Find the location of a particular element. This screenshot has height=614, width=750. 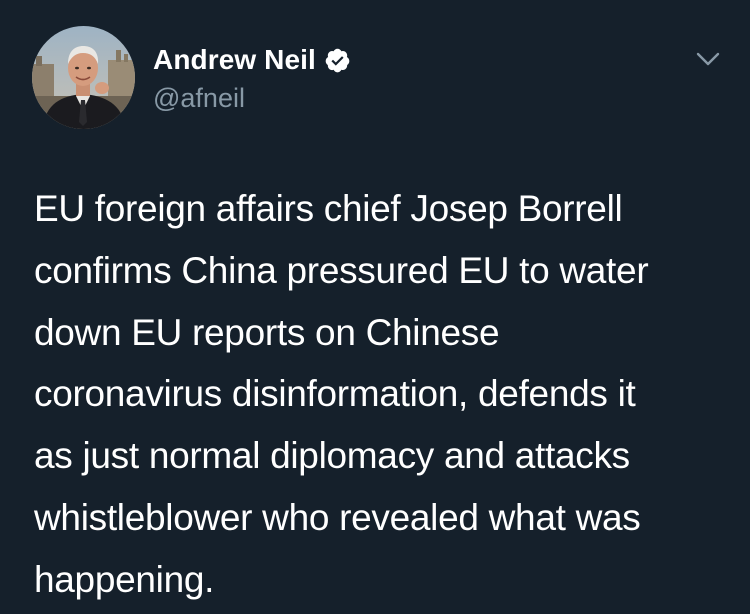

avatar is located at coordinates (83, 77).